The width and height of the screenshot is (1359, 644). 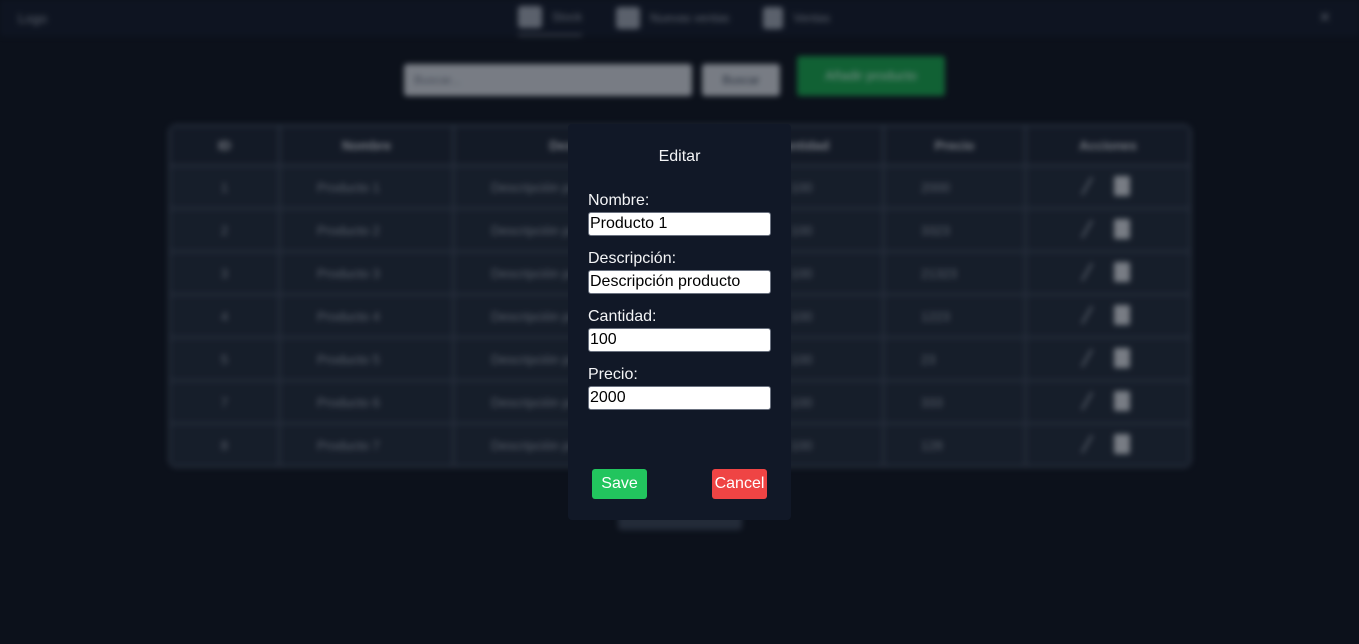 I want to click on nav-item-stock: Stock, so click(x=550, y=18).